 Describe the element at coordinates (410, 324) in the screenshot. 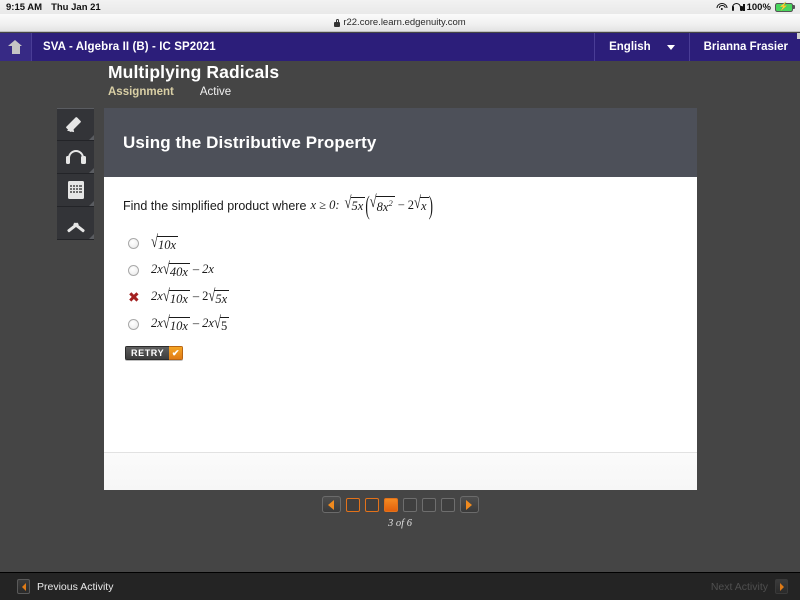

I see `option-d: 2x √ 10x –2x √ 5` at that location.